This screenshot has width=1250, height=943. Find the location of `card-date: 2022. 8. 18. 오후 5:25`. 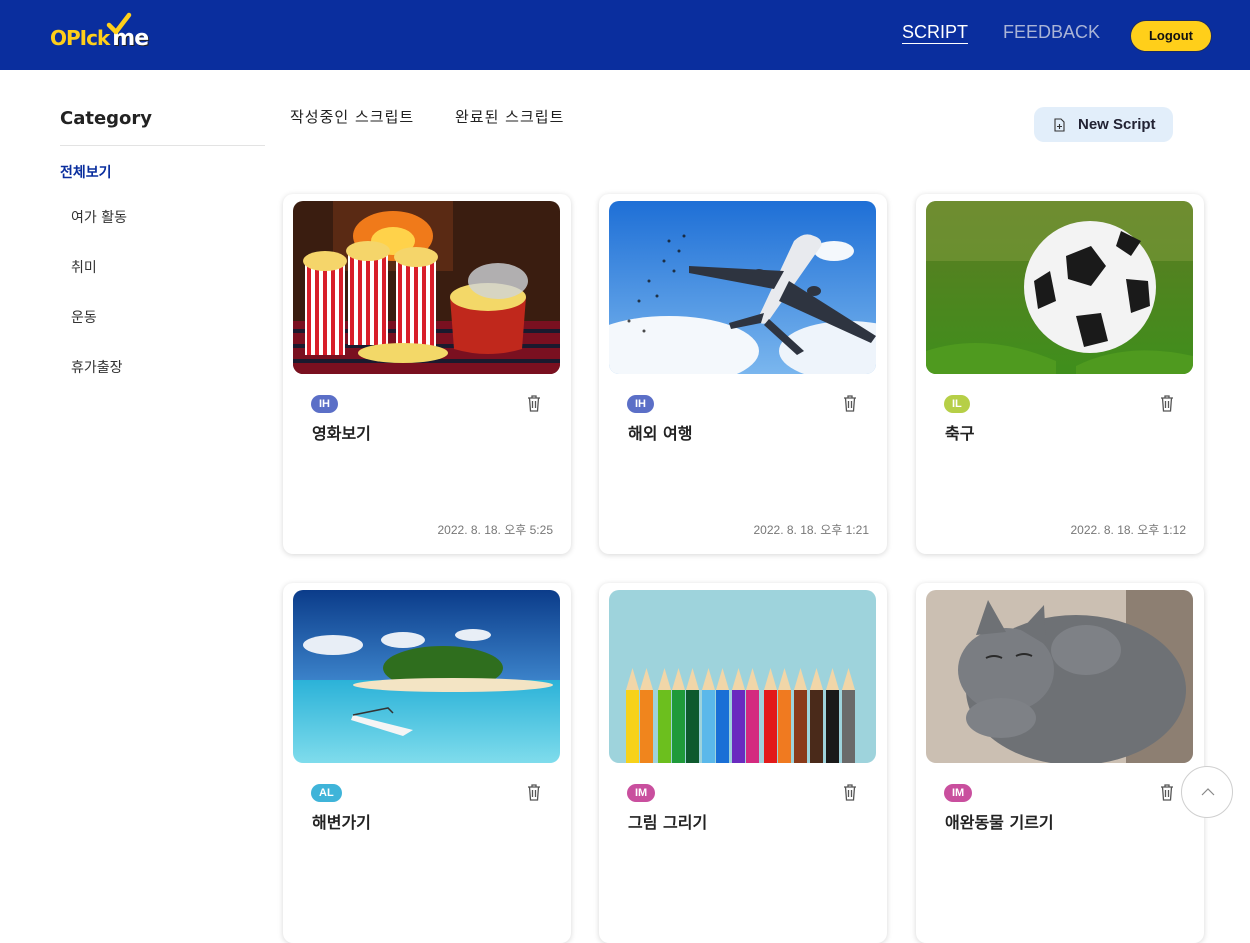

card-date: 2022. 8. 18. 오후 5:25 is located at coordinates (495, 530).